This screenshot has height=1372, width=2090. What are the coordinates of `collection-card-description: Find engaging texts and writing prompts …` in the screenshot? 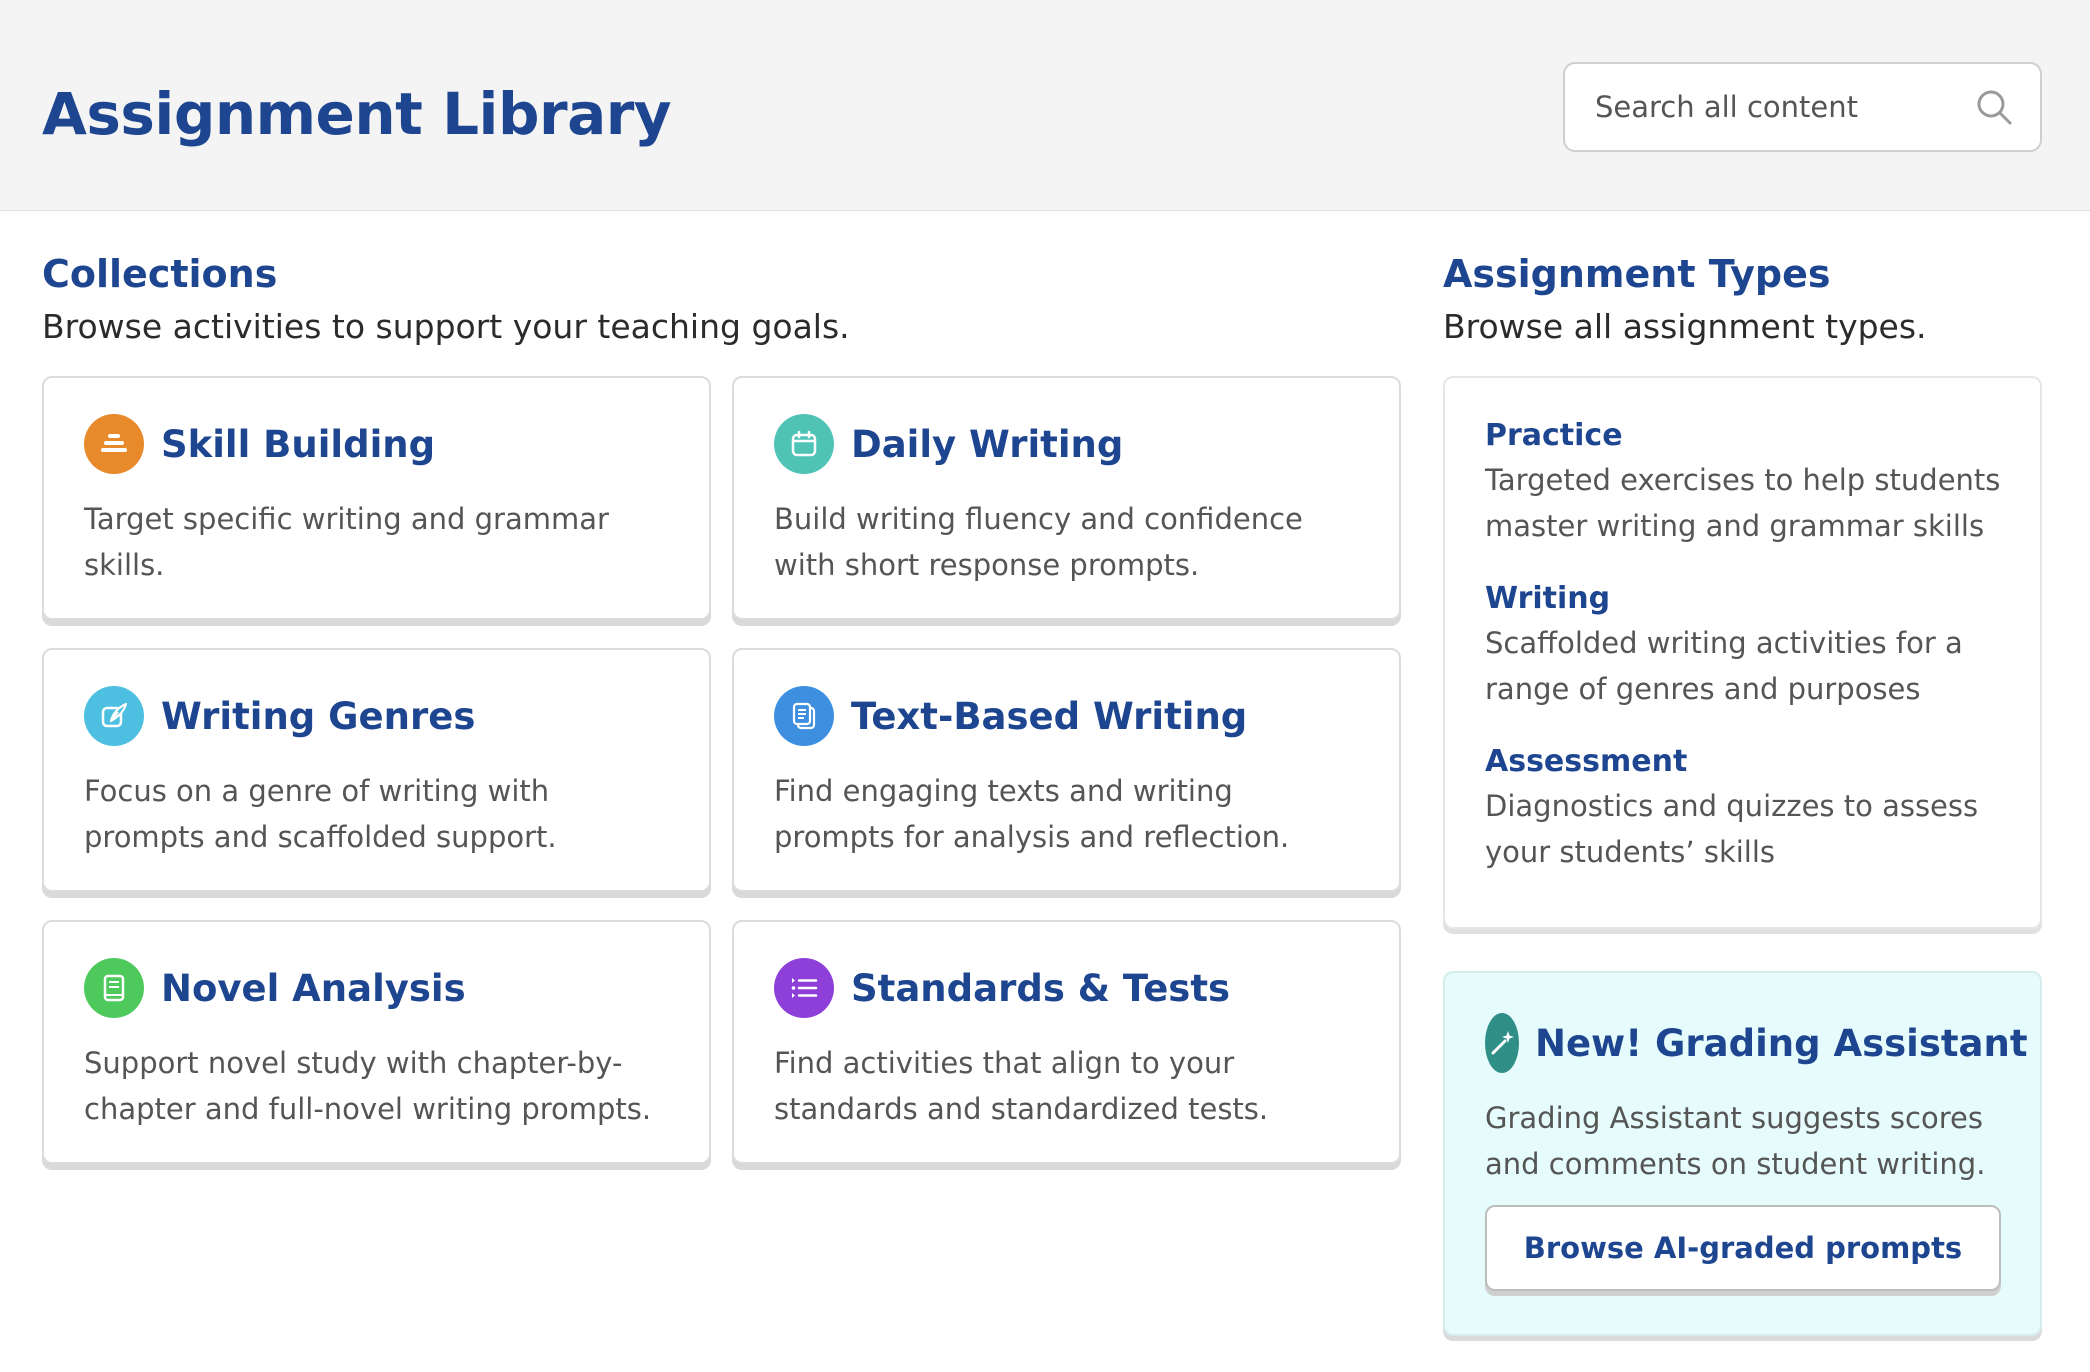 It's located at (1032, 814).